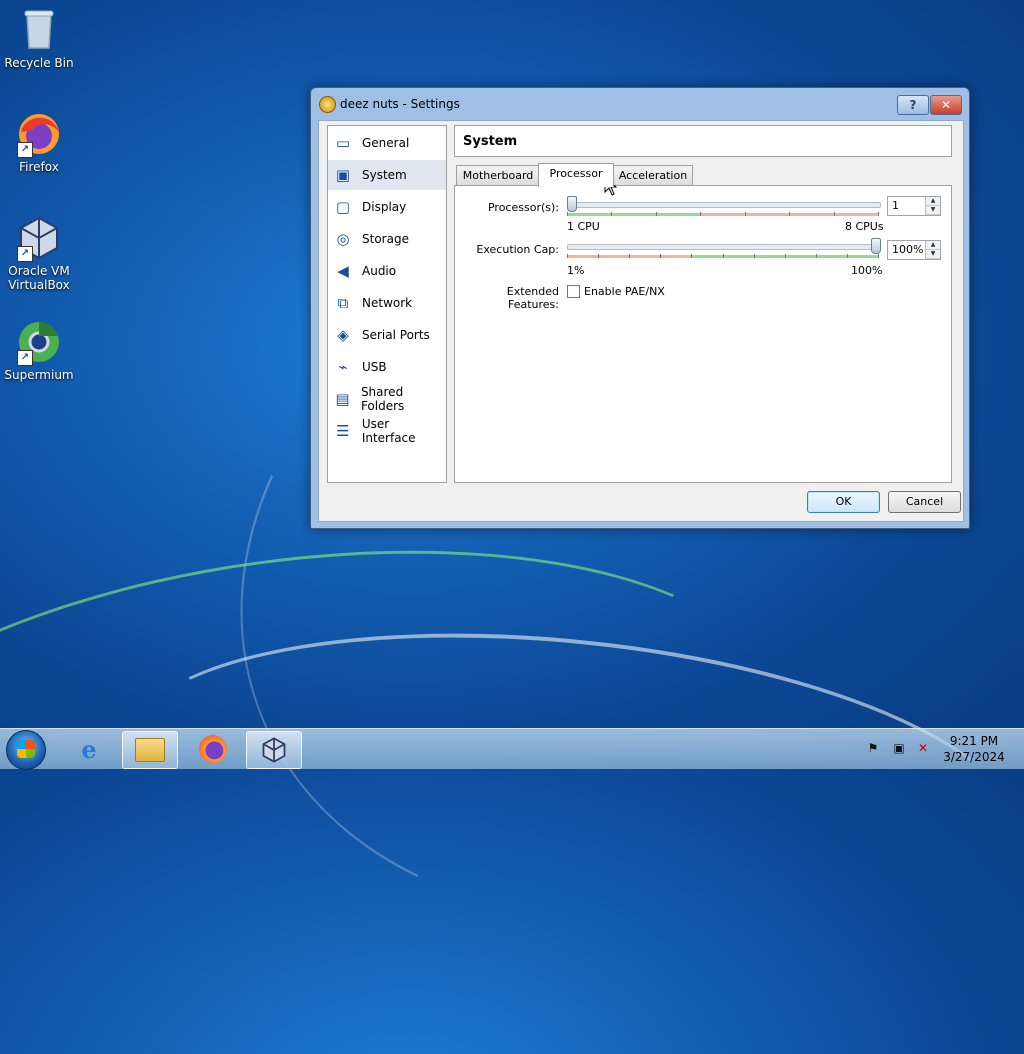  I want to click on taskbar-clock: 9:21 PM 3/27/2024, so click(974, 749).